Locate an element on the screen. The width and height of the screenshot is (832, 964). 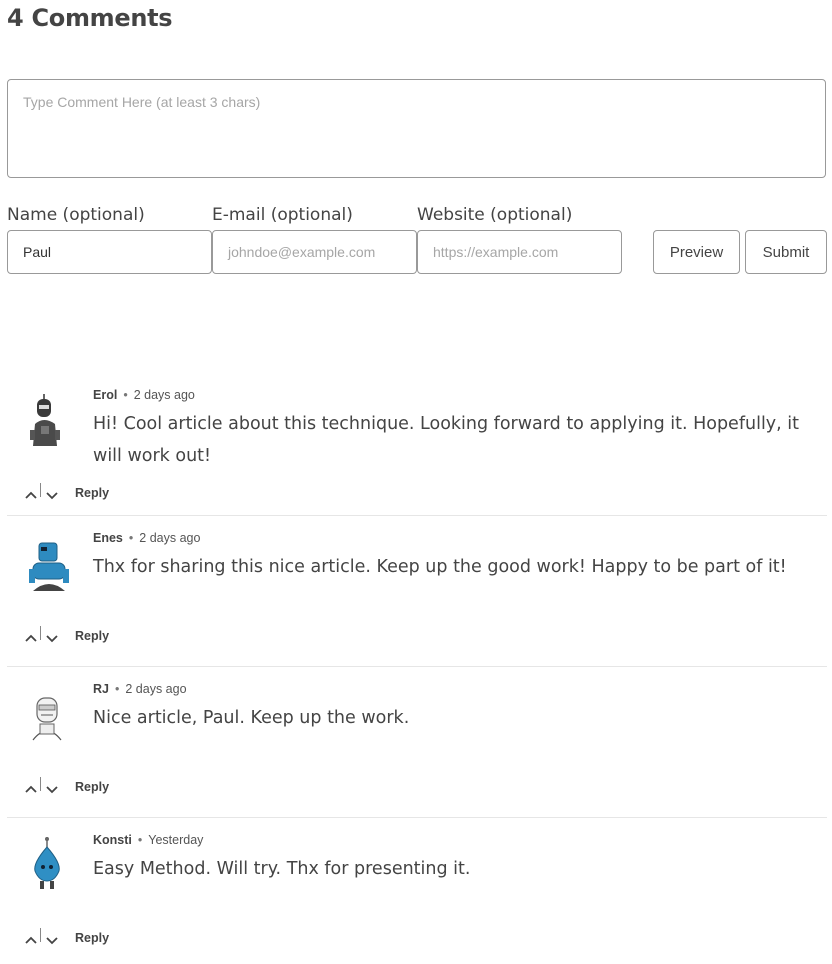
comment-author: Konsti is located at coordinates (112, 840).